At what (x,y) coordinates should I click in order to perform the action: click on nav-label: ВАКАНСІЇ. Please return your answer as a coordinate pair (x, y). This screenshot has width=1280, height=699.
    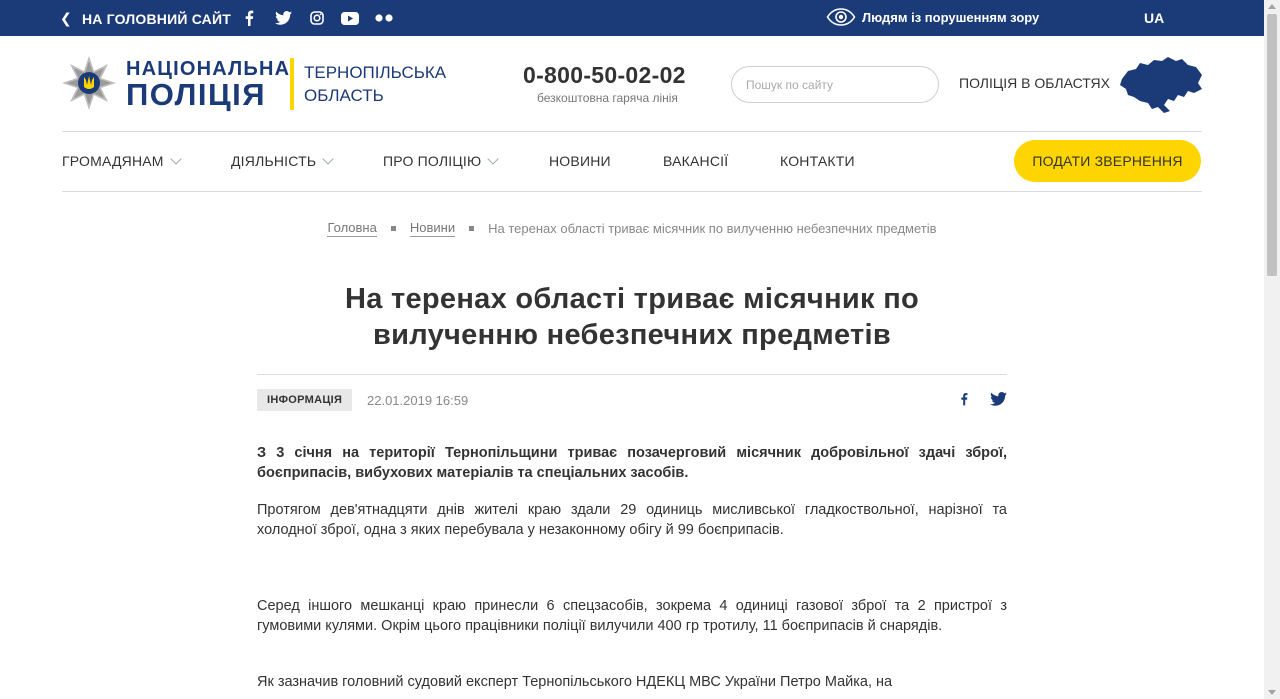
    Looking at the image, I should click on (696, 161).